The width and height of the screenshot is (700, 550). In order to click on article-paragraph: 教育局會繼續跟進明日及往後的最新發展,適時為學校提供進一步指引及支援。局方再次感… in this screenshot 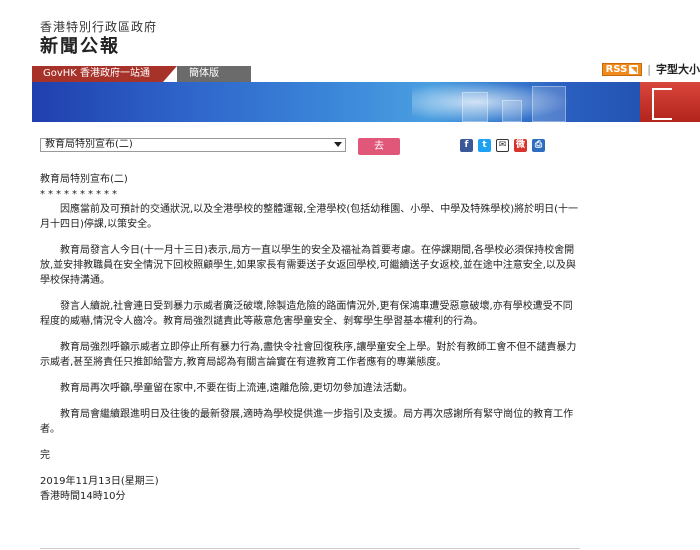, I will do `click(307, 422)`.